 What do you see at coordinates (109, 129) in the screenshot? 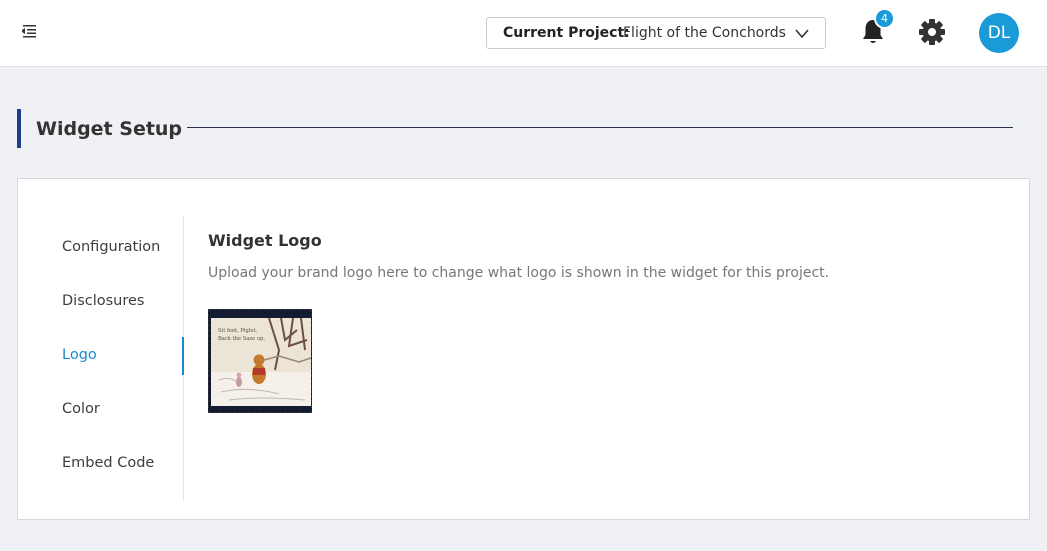
I see `page-title: Widget Setup` at bounding box center [109, 129].